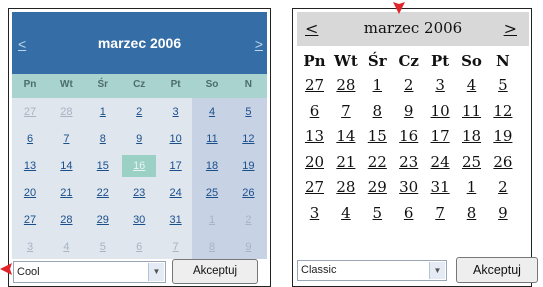 The height and width of the screenshot is (287, 543). Describe the element at coordinates (28, 272) in the screenshot. I see `style-select-value: Cool` at that location.